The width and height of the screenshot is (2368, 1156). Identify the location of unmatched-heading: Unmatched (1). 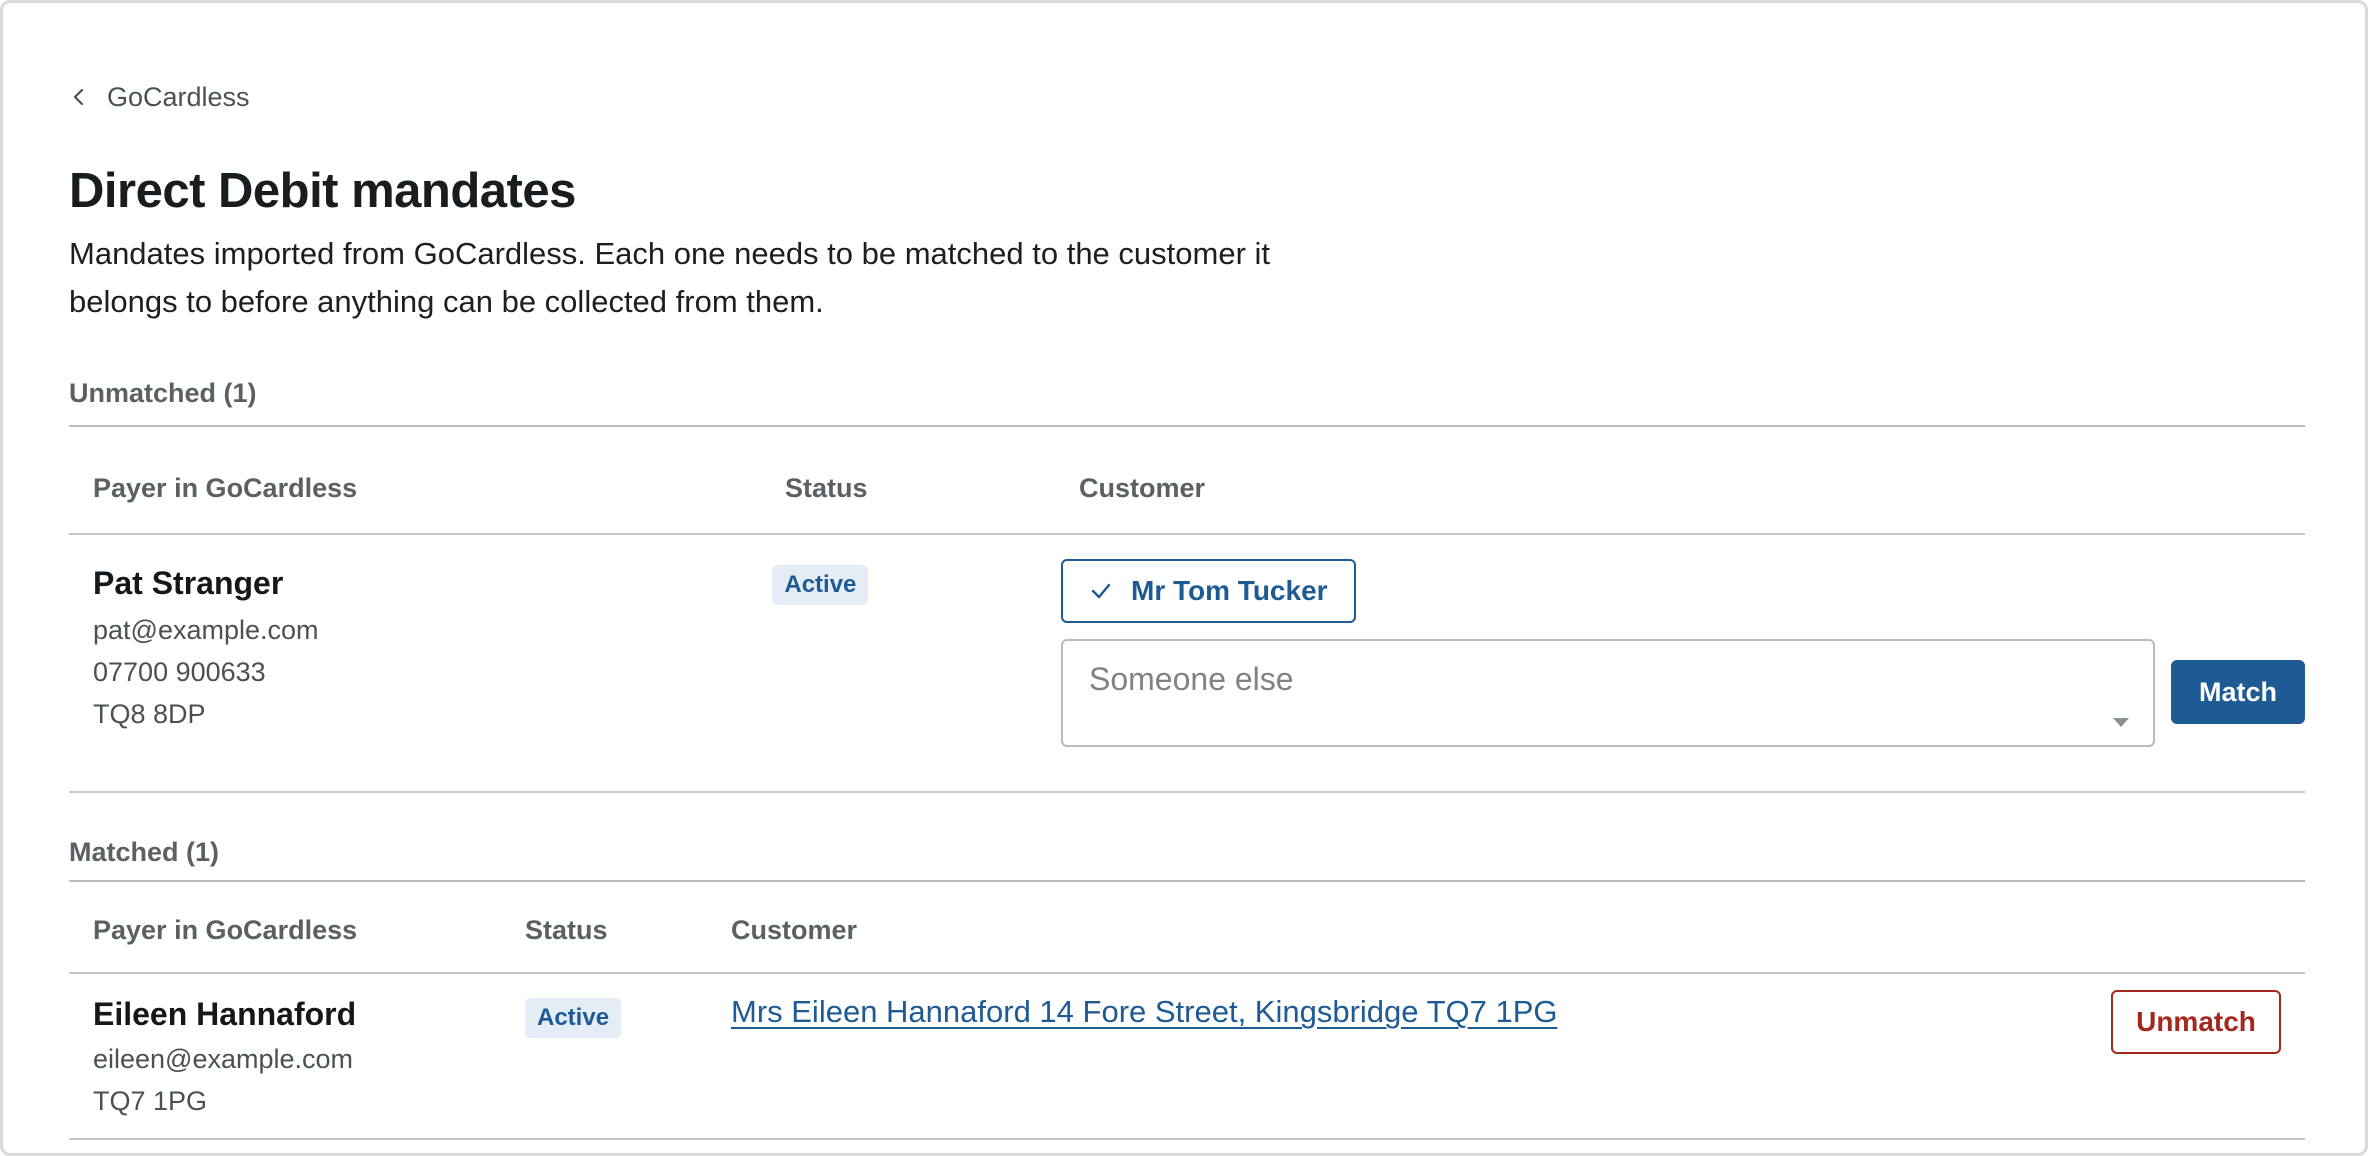
(163, 393).